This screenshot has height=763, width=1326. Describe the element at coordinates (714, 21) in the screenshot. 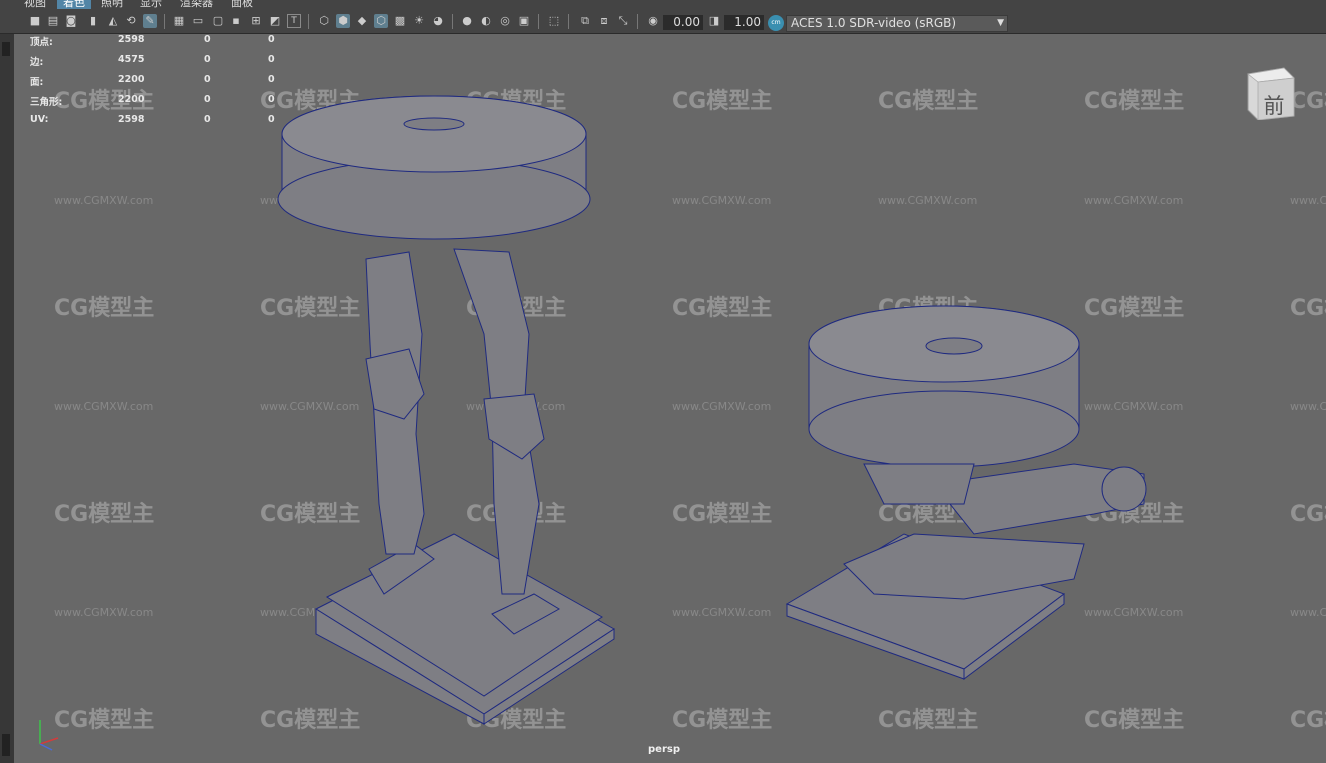

I see `gamma-icon: ◨` at that location.